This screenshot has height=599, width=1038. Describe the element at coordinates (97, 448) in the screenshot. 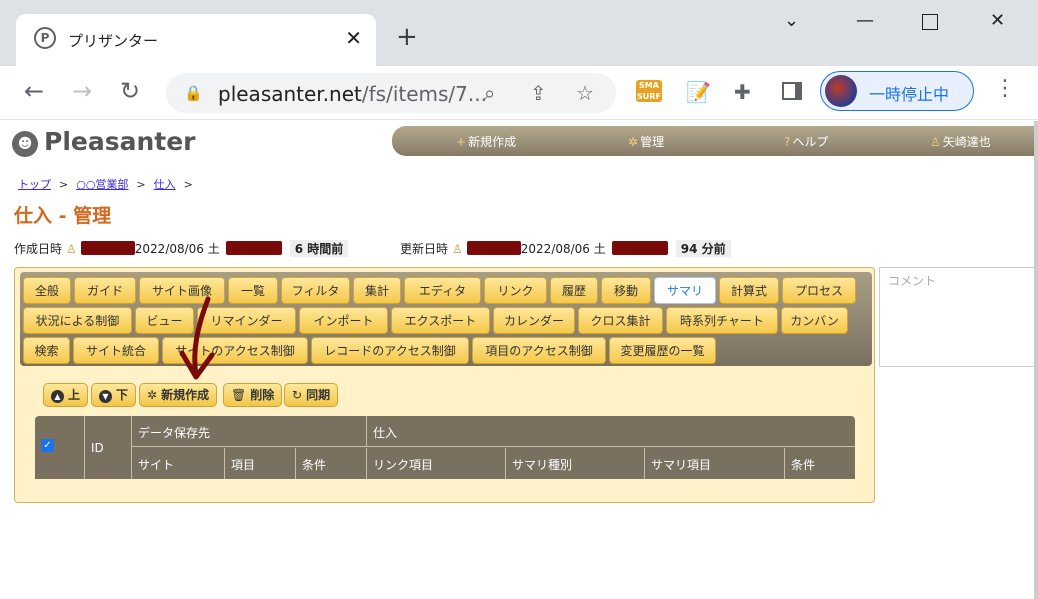

I see `id-header: ID` at that location.